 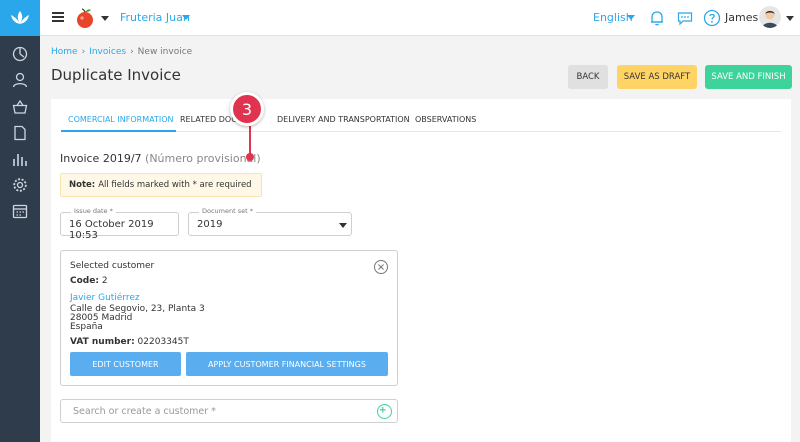 I want to click on document-set-value: 2019, so click(x=209, y=224).